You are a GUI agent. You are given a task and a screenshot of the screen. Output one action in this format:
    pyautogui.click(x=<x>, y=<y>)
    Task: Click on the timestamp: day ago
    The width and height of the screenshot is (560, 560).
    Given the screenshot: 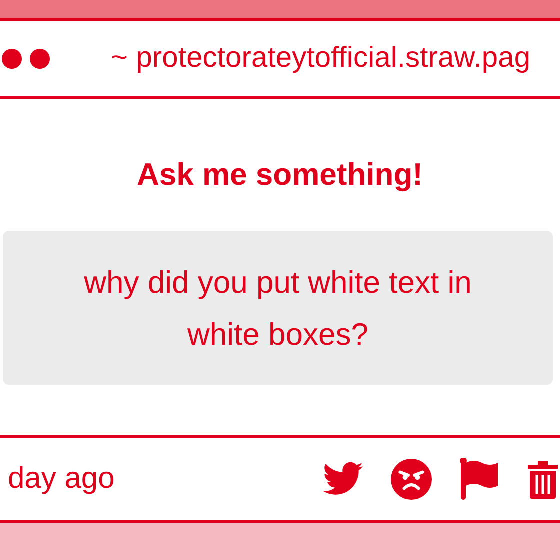 What is the action you would take?
    pyautogui.click(x=62, y=479)
    